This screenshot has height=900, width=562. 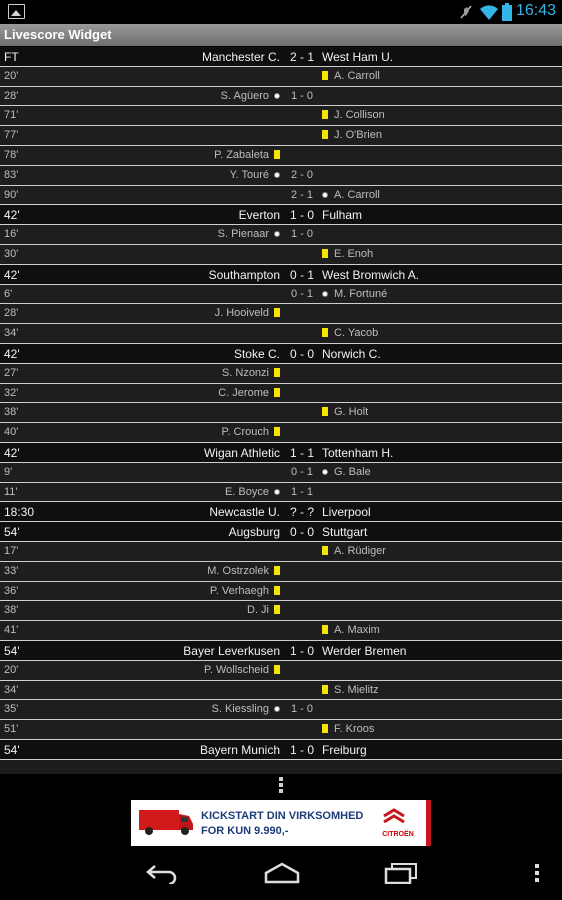 What do you see at coordinates (281, 373) in the screenshot?
I see `event-row: 27' S. Nzonzi` at bounding box center [281, 373].